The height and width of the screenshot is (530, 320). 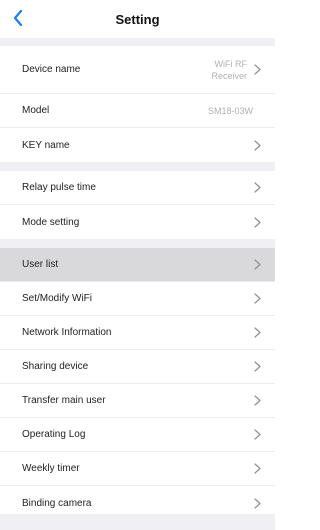 I want to click on bottom-gap, so click(x=137, y=522).